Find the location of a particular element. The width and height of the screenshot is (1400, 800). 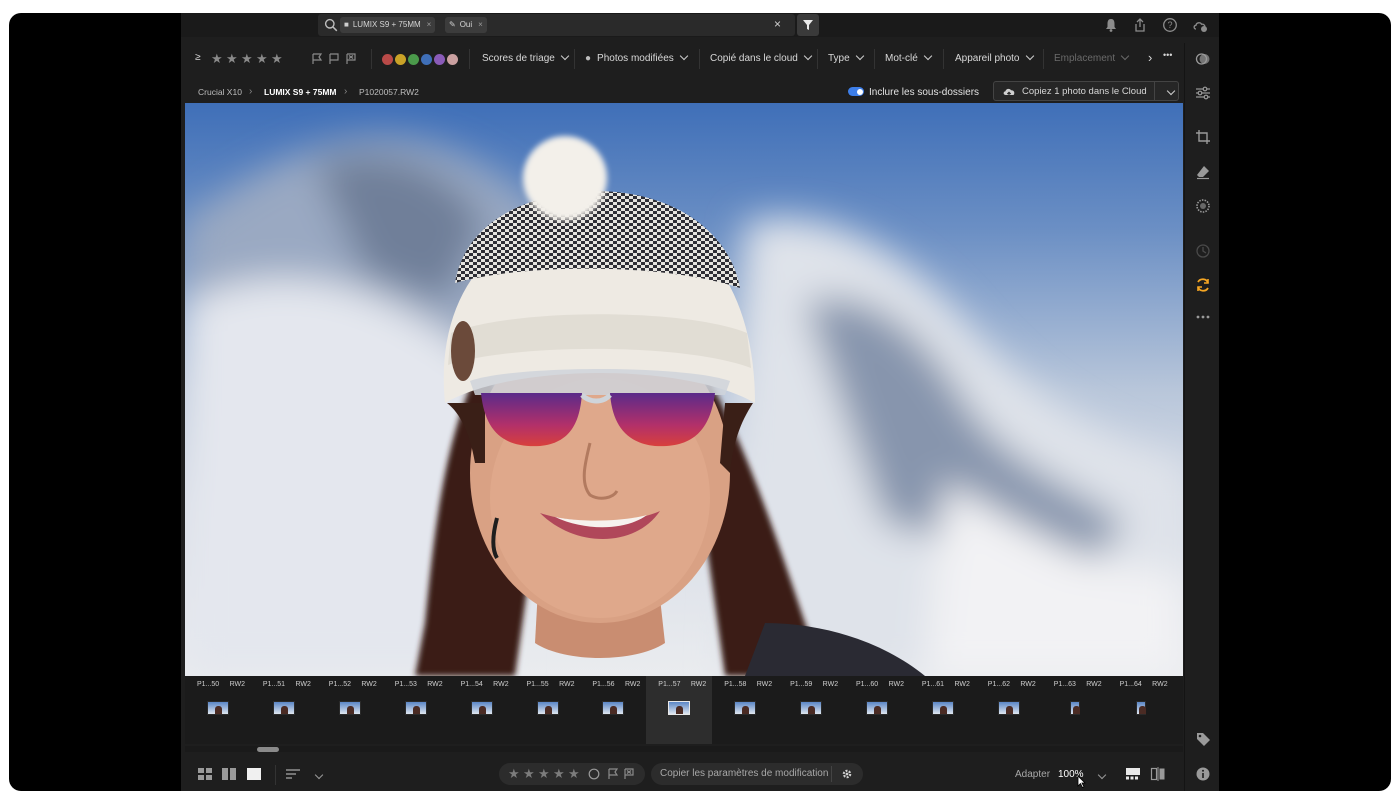

color-label-none is located at coordinates (452, 59).